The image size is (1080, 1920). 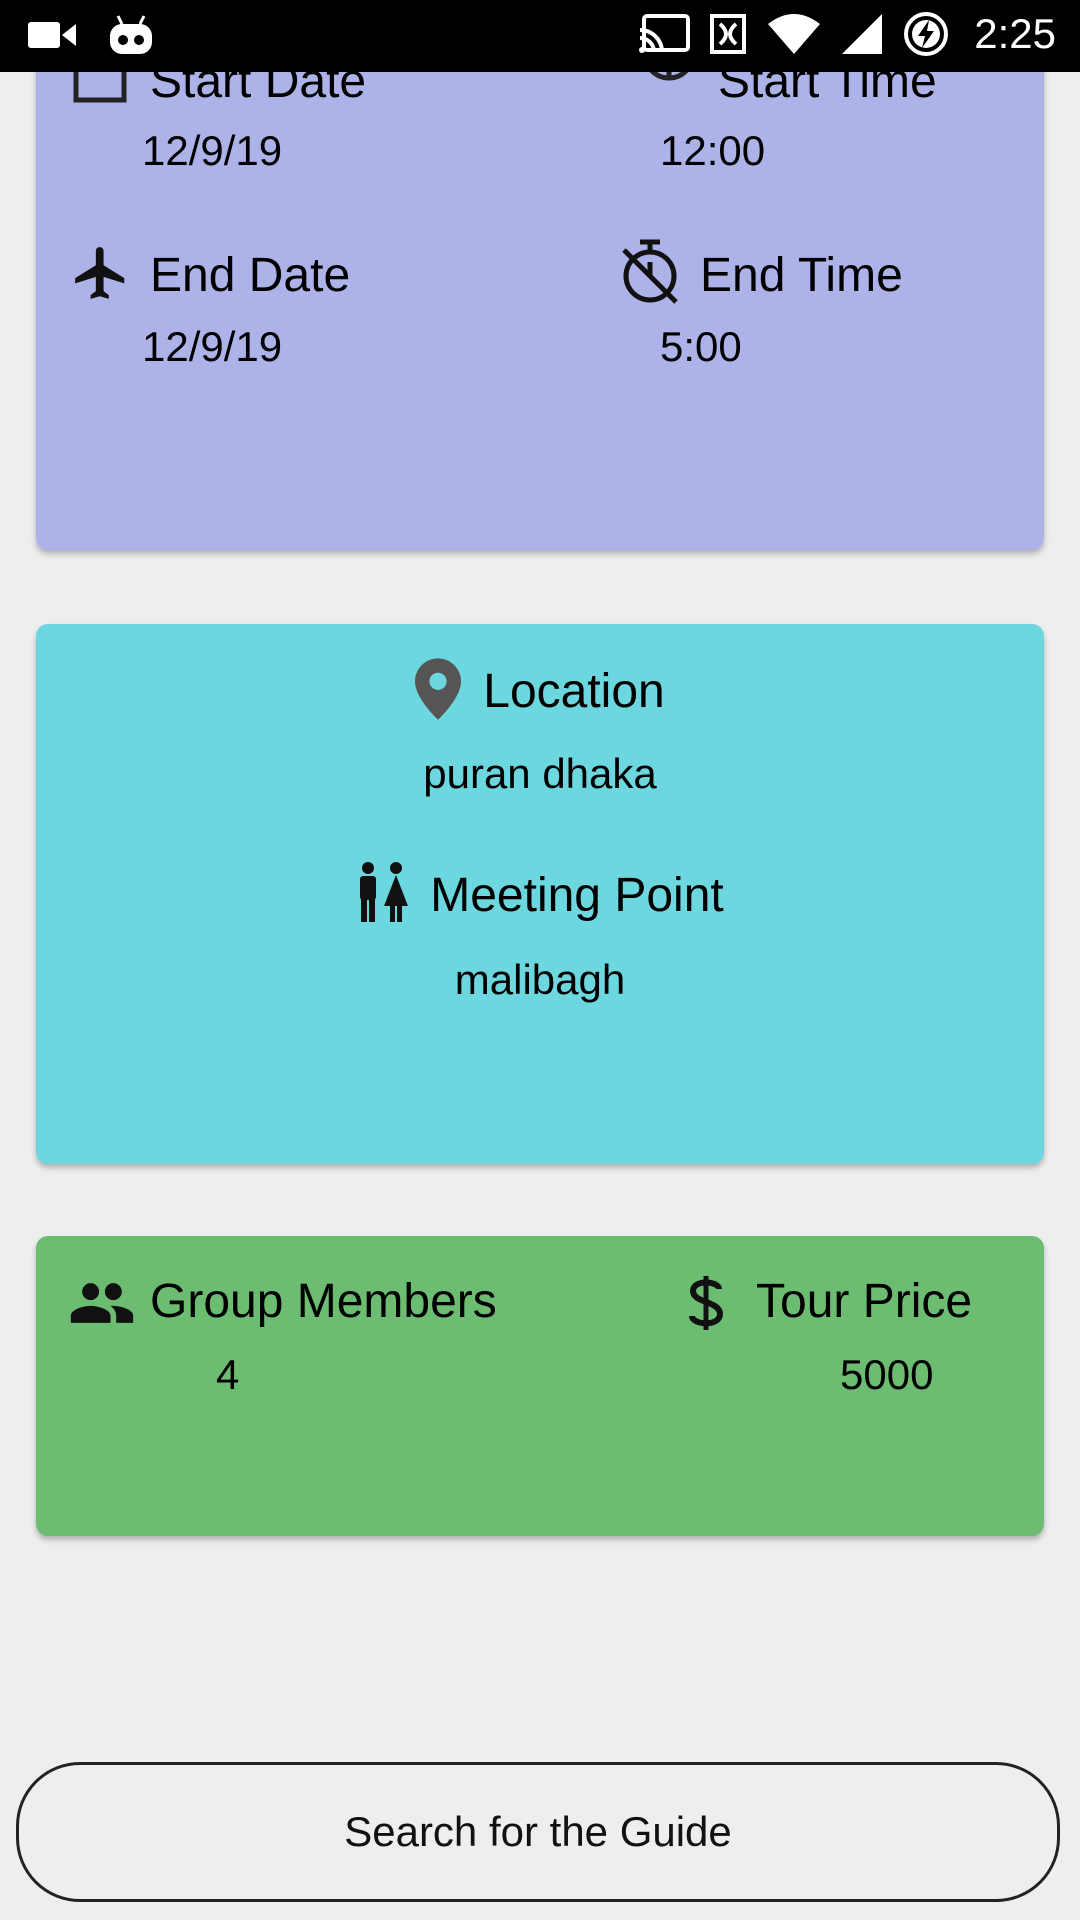 What do you see at coordinates (102, 1303) in the screenshot?
I see `group-icon` at bounding box center [102, 1303].